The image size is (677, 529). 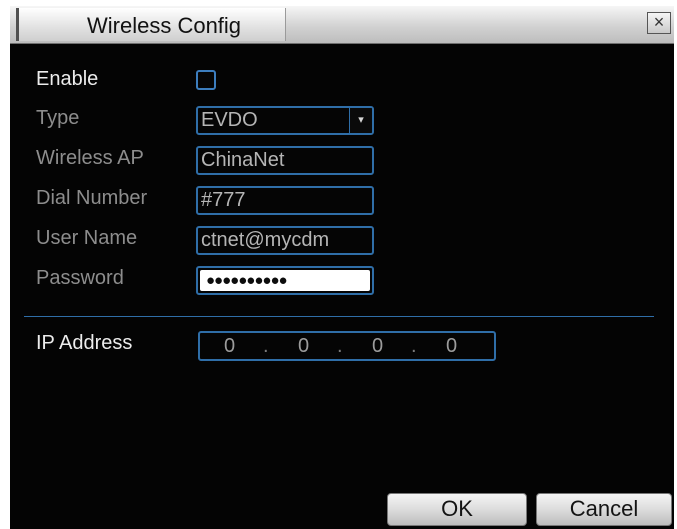 What do you see at coordinates (347, 346) in the screenshot?
I see `ip-address-input: 0 . 0 . 0 . 0` at bounding box center [347, 346].